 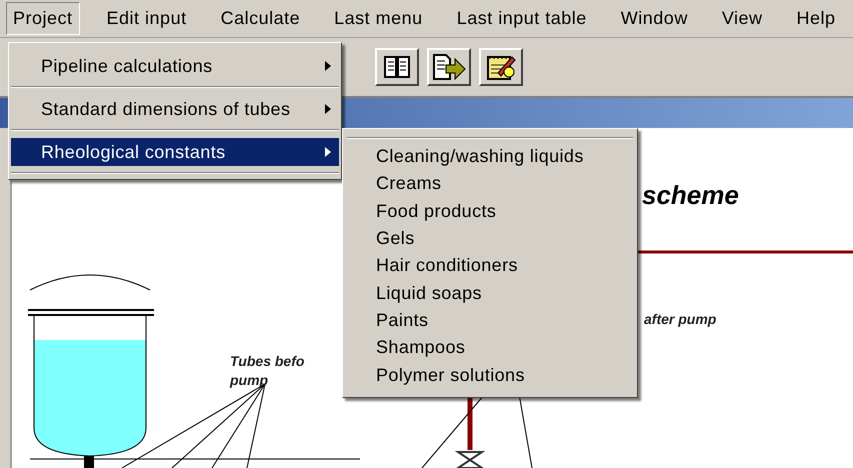 I want to click on tube-label: pump, so click(x=249, y=380).